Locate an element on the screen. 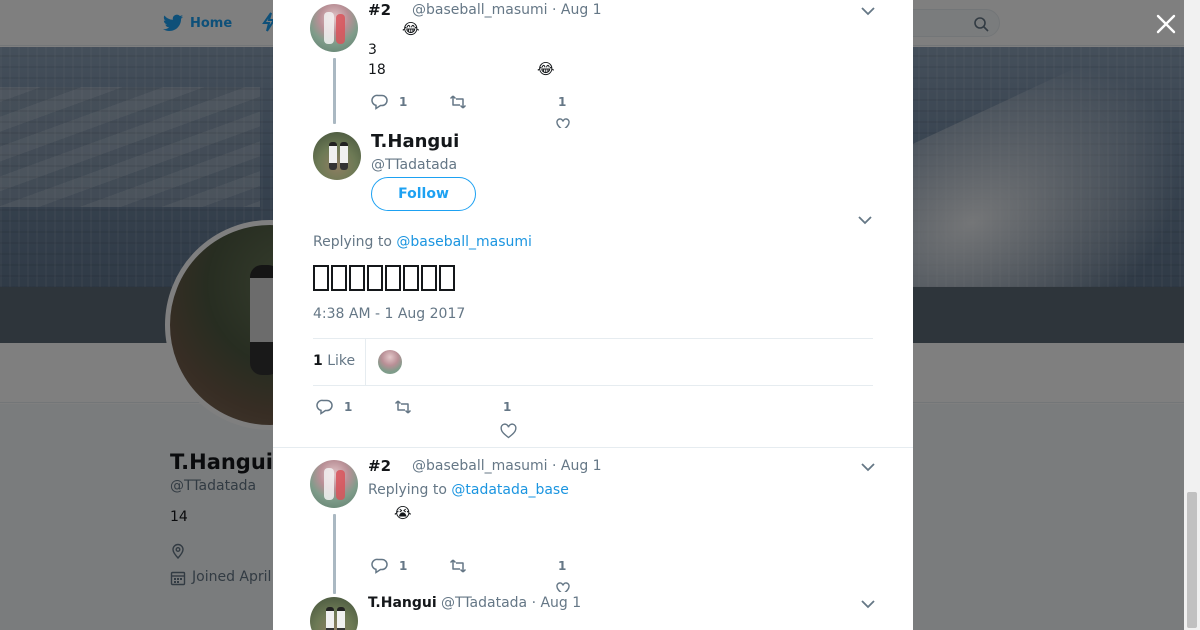  follow-button: Follow is located at coordinates (423, 194).